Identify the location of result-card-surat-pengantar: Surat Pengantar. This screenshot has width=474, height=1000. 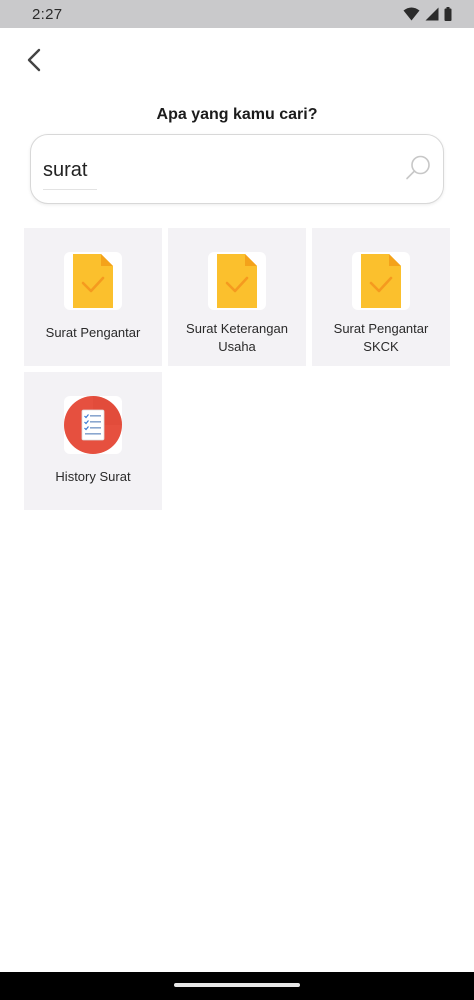
(93, 297).